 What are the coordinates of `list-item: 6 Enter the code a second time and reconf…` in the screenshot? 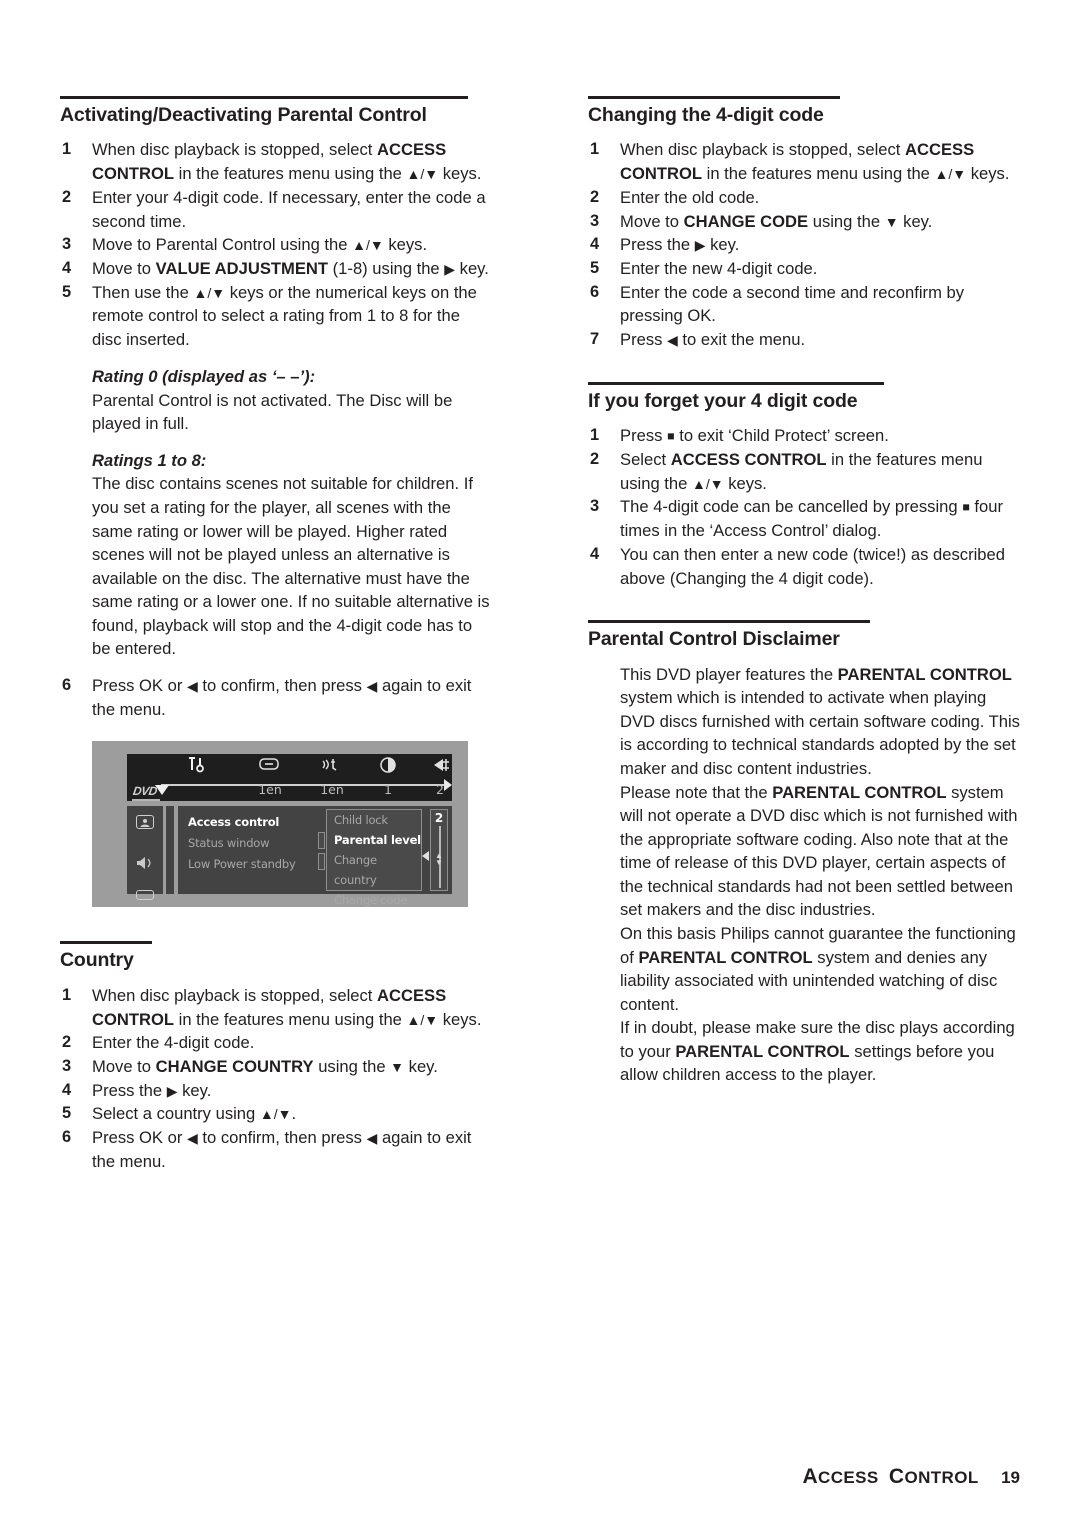 It's located at (777, 304).